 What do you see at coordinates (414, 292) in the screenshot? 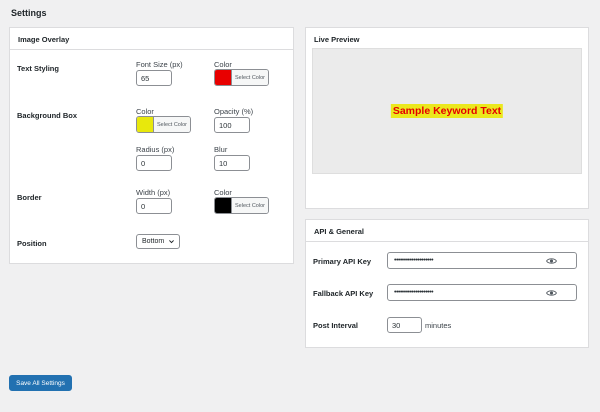
I see `fallback-api-key-value: ••••••••••••••••••••` at bounding box center [414, 292].